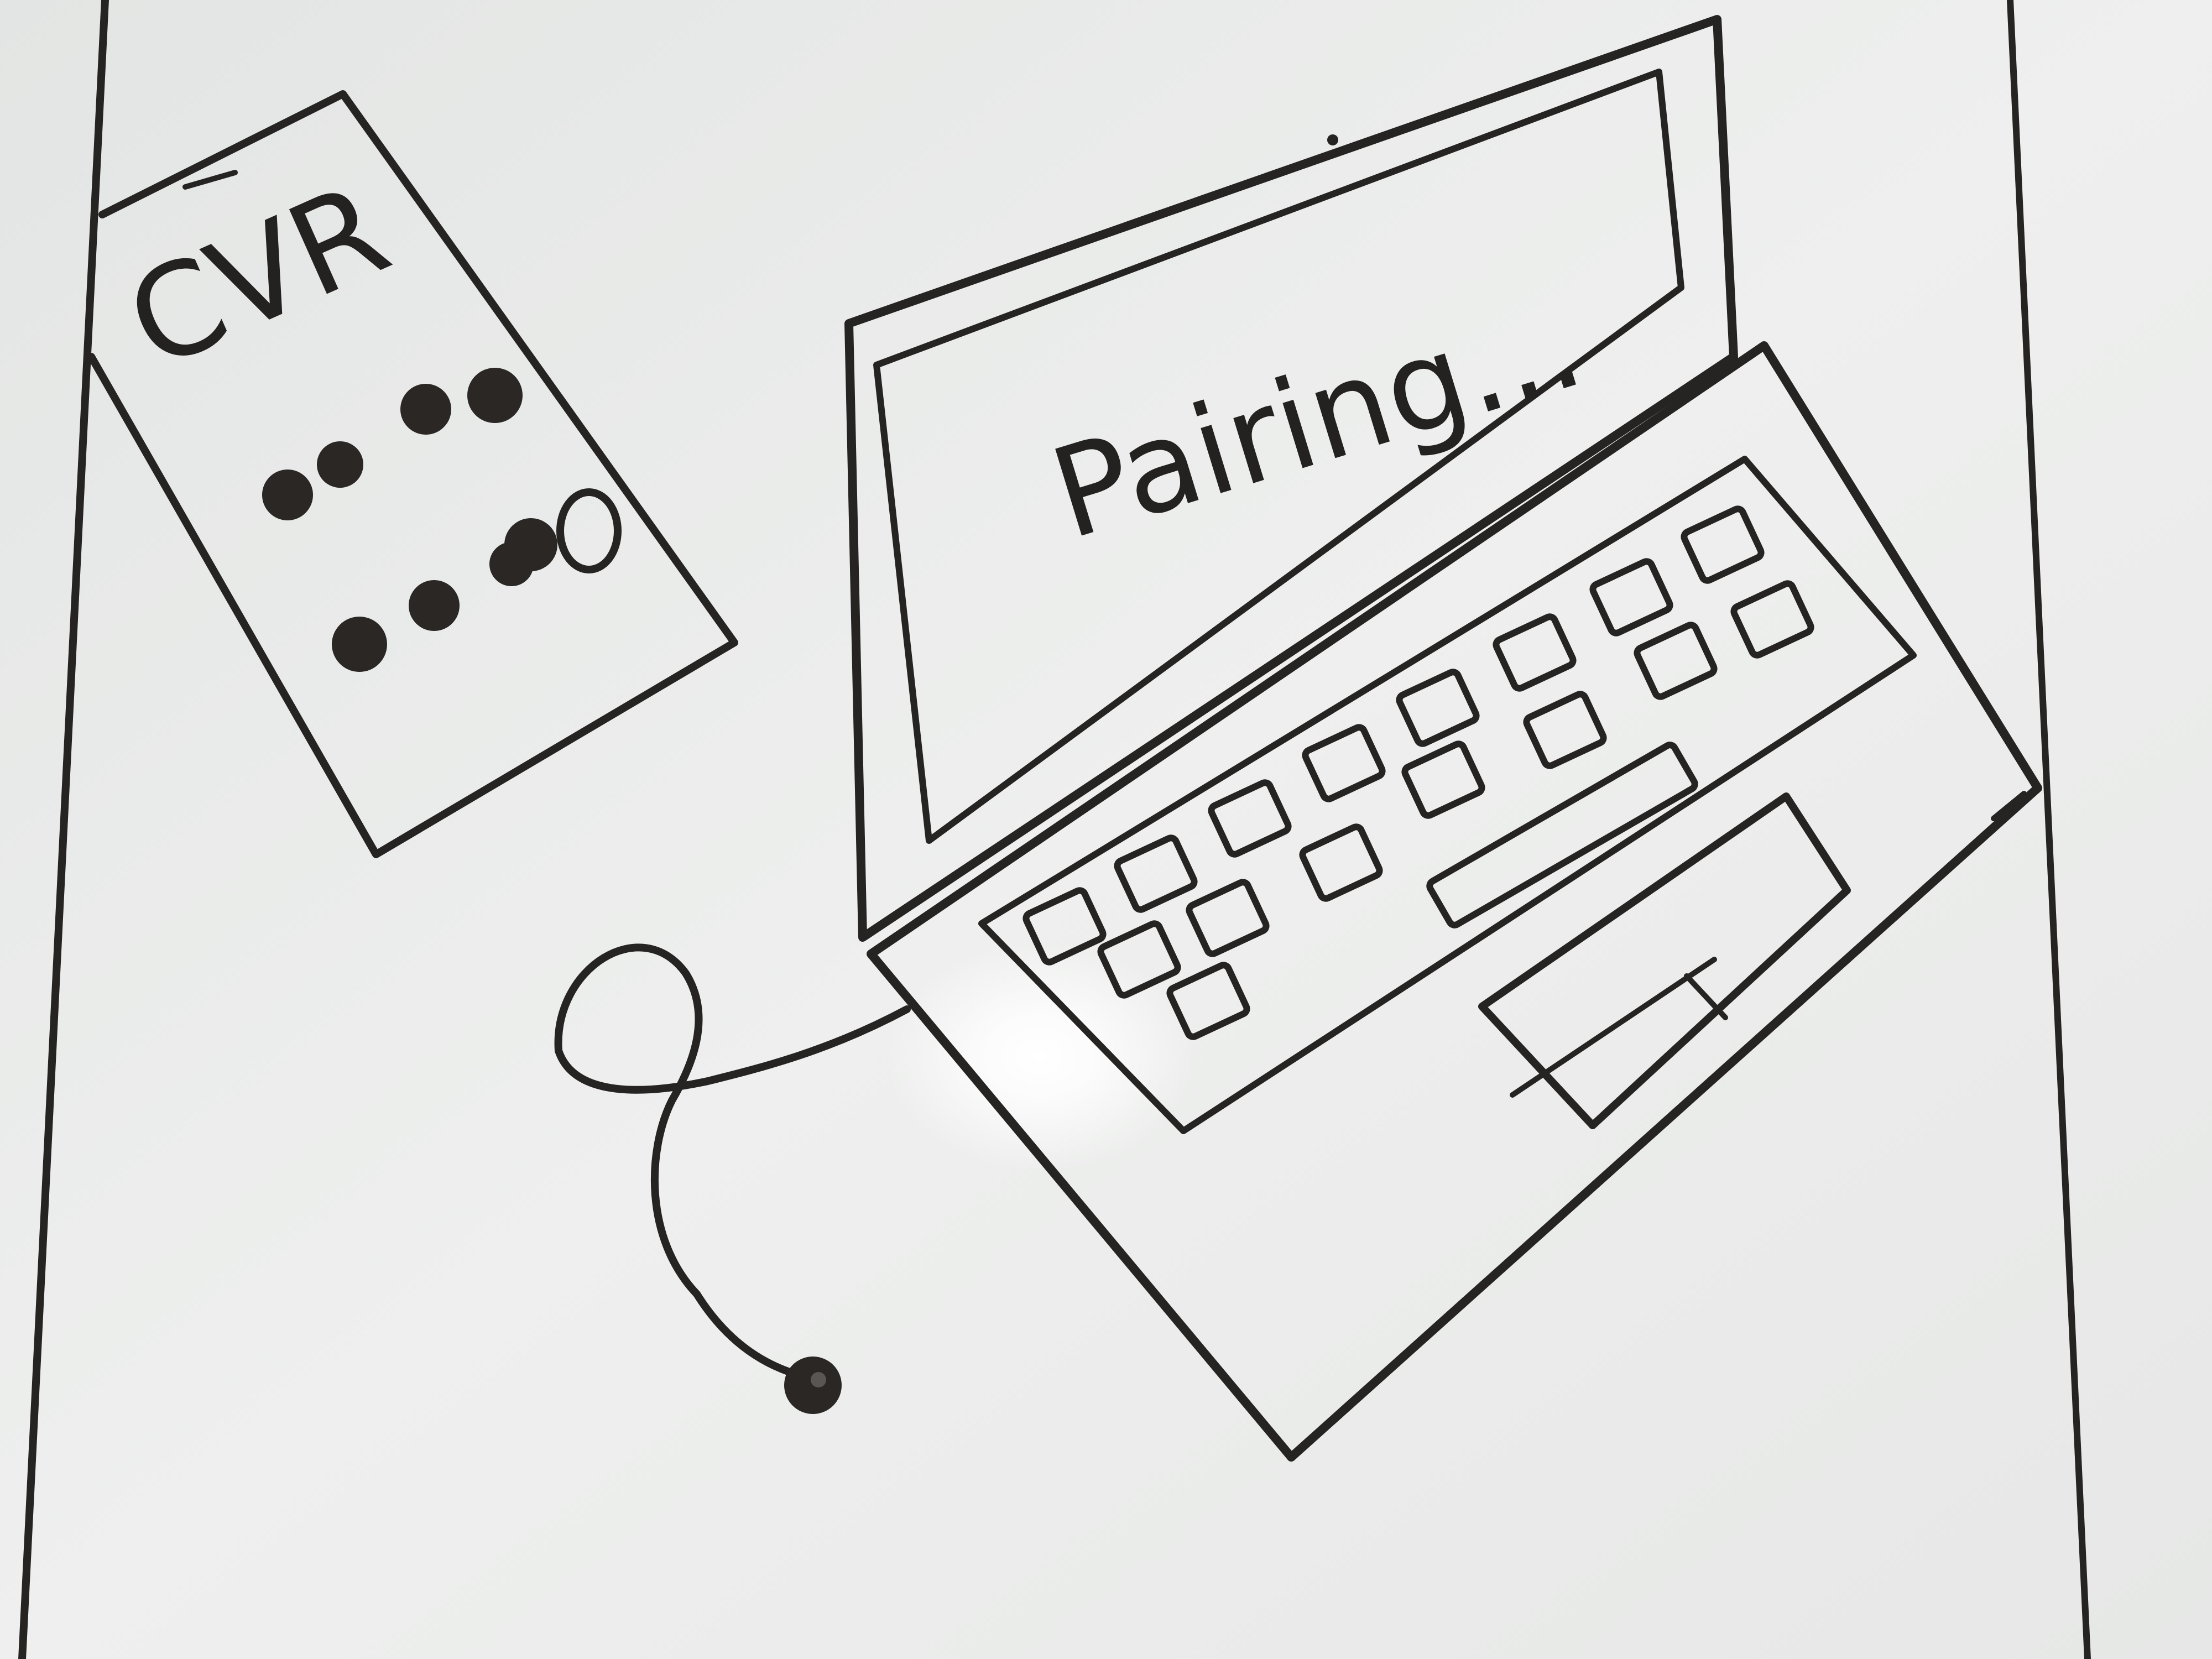 Image resolution: width=2212 pixels, height=1659 pixels. Describe the element at coordinates (1039, 1056) in the screenshot. I see `glare-spot` at that location.